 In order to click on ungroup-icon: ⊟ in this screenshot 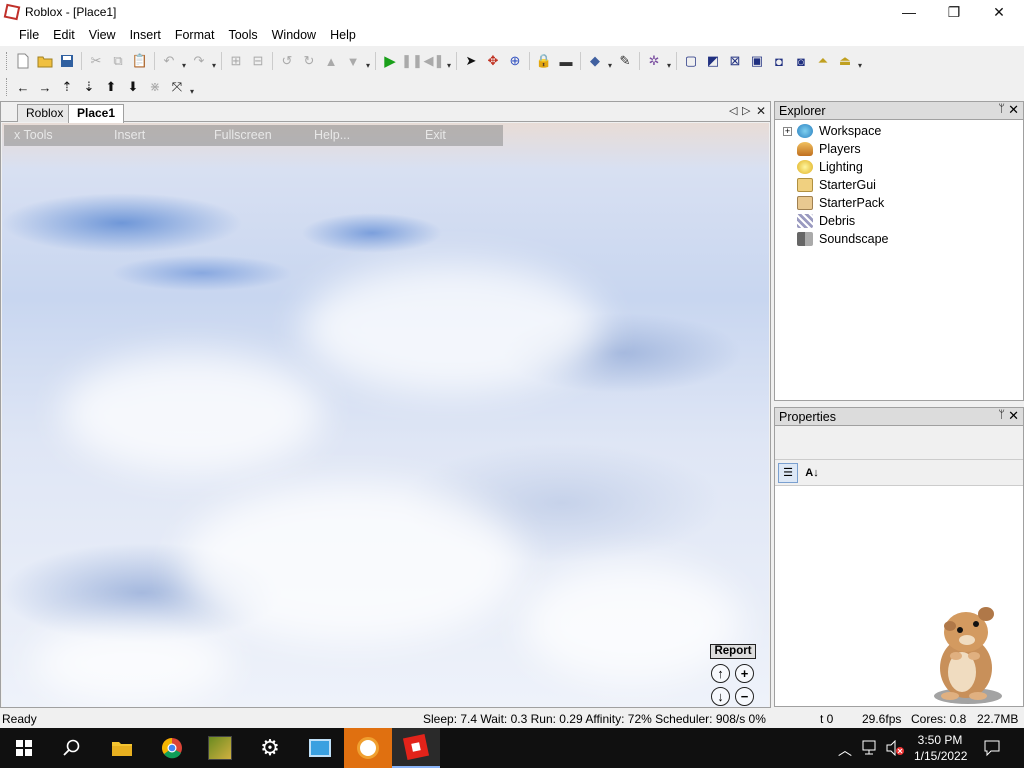, I will do `click(258, 61)`.